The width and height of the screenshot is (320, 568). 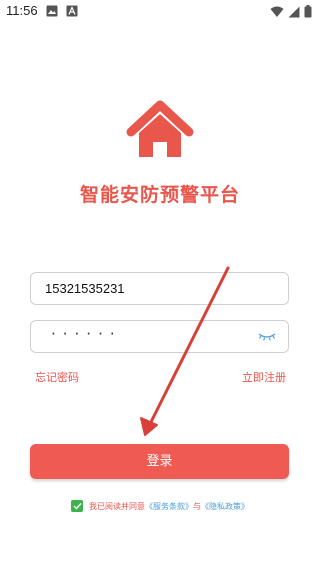 What do you see at coordinates (72, 11) in the screenshot?
I see `font-icon` at bounding box center [72, 11].